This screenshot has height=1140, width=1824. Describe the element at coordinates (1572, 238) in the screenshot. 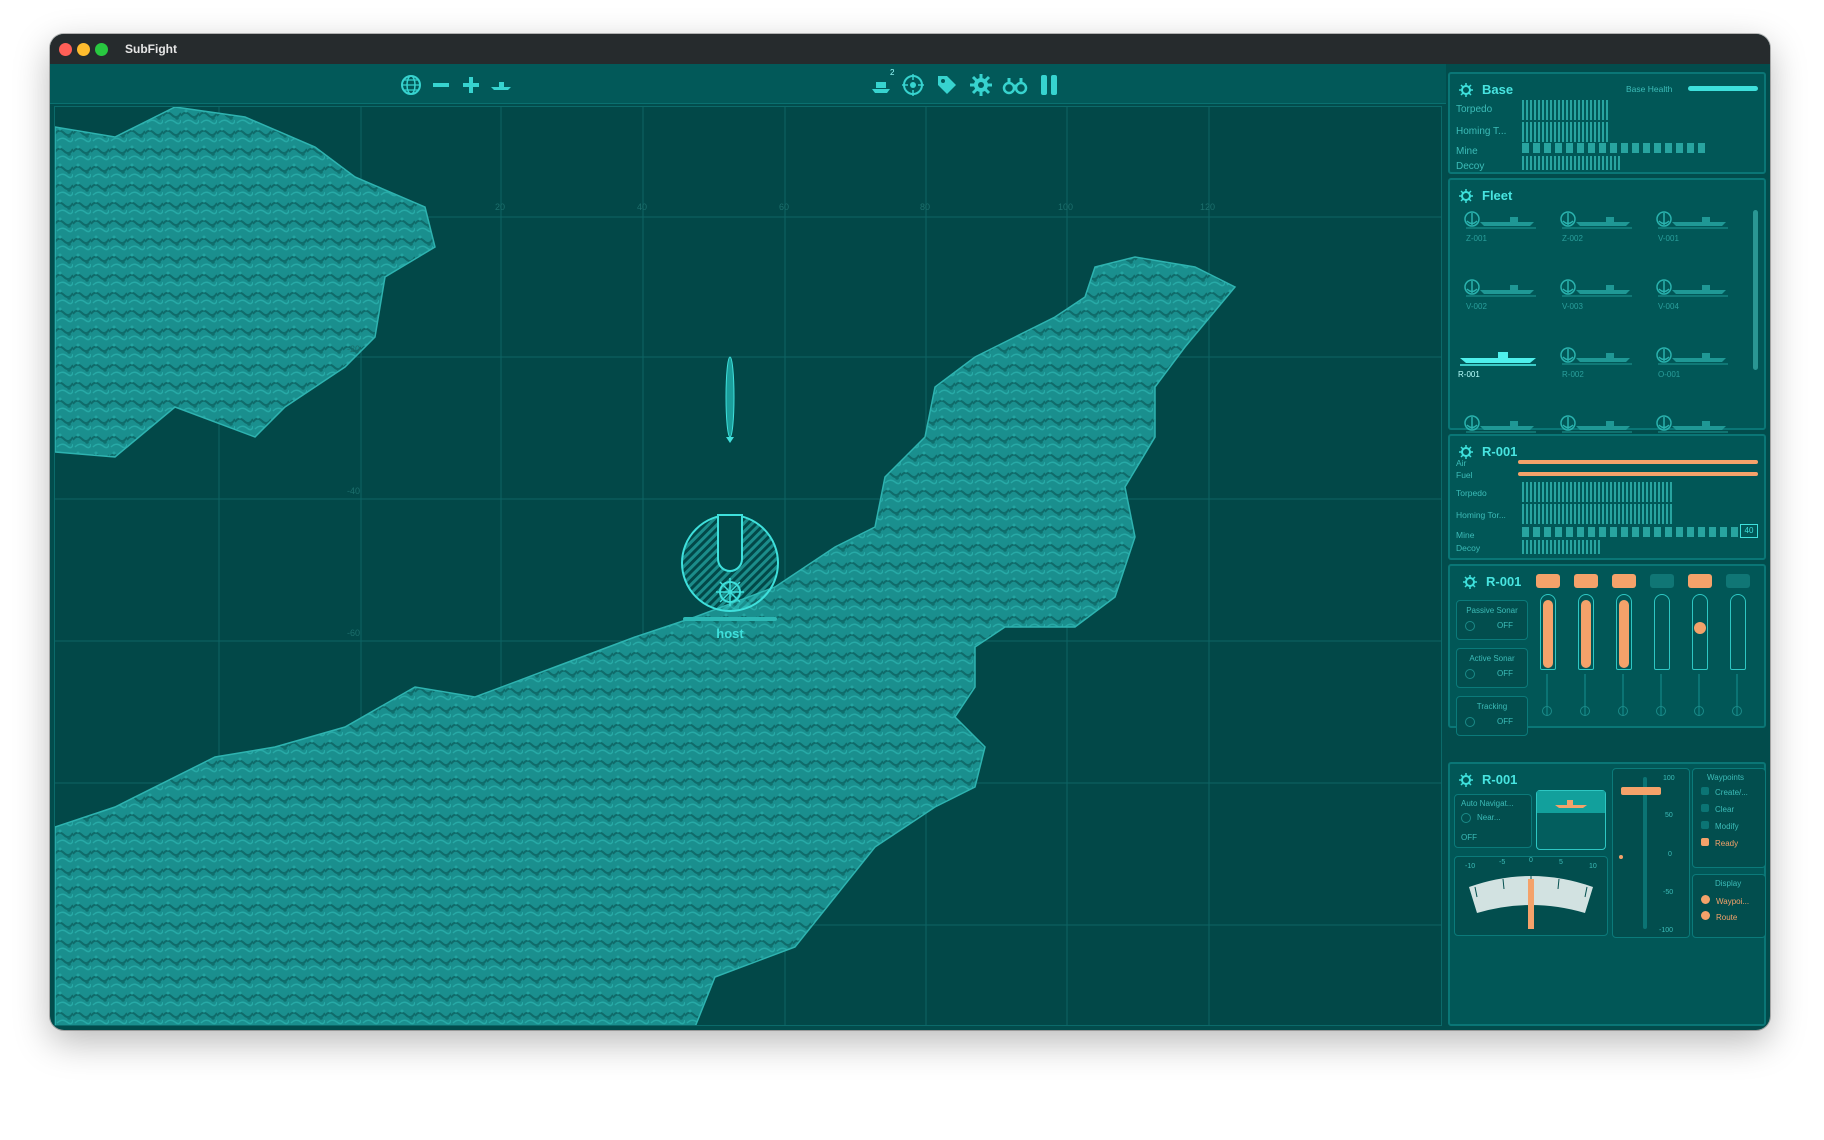

I see `fleet-ship-label: Z-002` at that location.